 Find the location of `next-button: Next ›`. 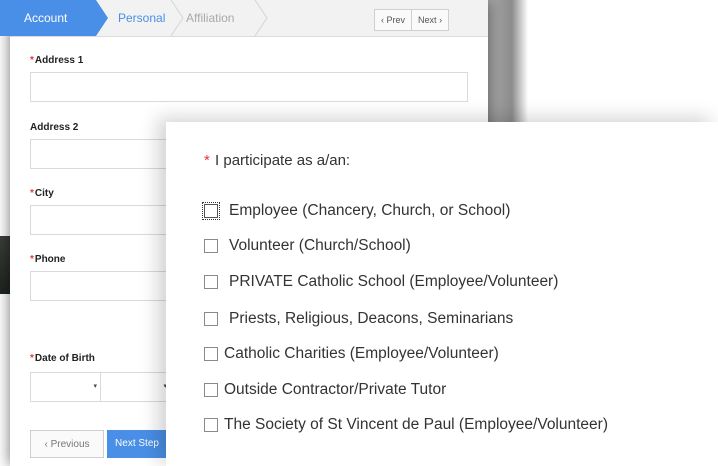

next-button: Next › is located at coordinates (429, 20).